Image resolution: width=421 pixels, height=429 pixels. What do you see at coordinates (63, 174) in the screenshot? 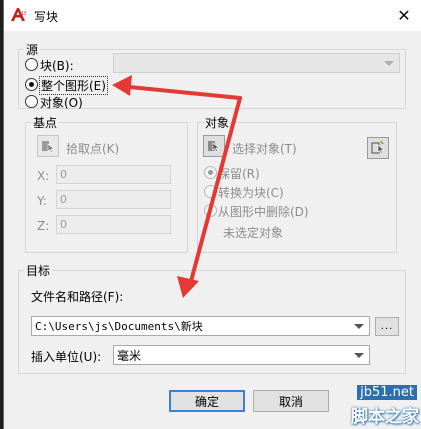
I see `x-value: 0` at bounding box center [63, 174].